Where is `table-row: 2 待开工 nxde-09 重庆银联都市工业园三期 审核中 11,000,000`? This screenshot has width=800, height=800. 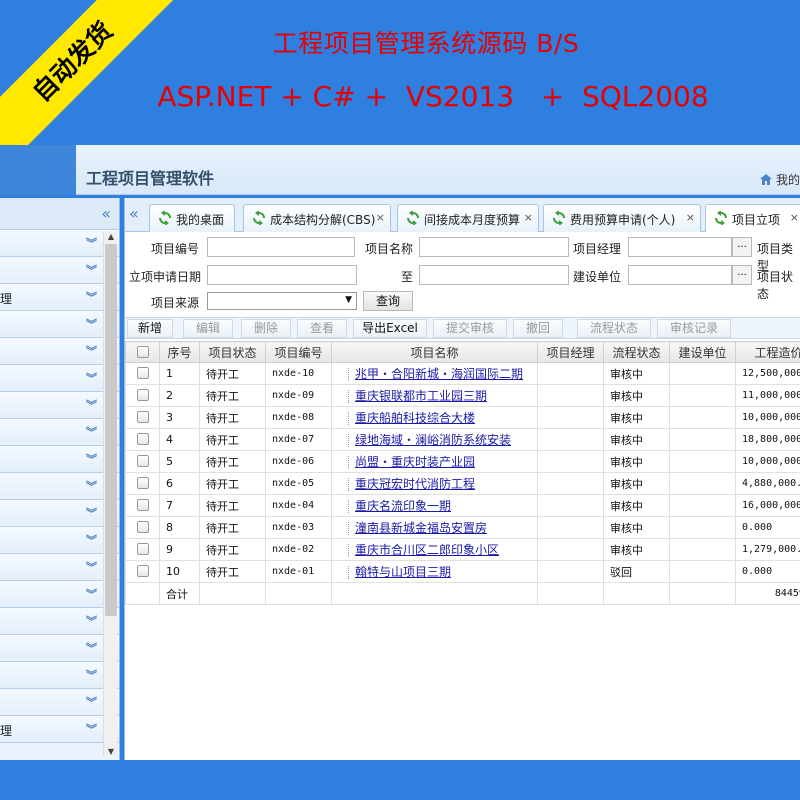
table-row: 2 待开工 nxde-09 重庆银联都市工业园三期 审核中 11,000,000 is located at coordinates (462, 395).